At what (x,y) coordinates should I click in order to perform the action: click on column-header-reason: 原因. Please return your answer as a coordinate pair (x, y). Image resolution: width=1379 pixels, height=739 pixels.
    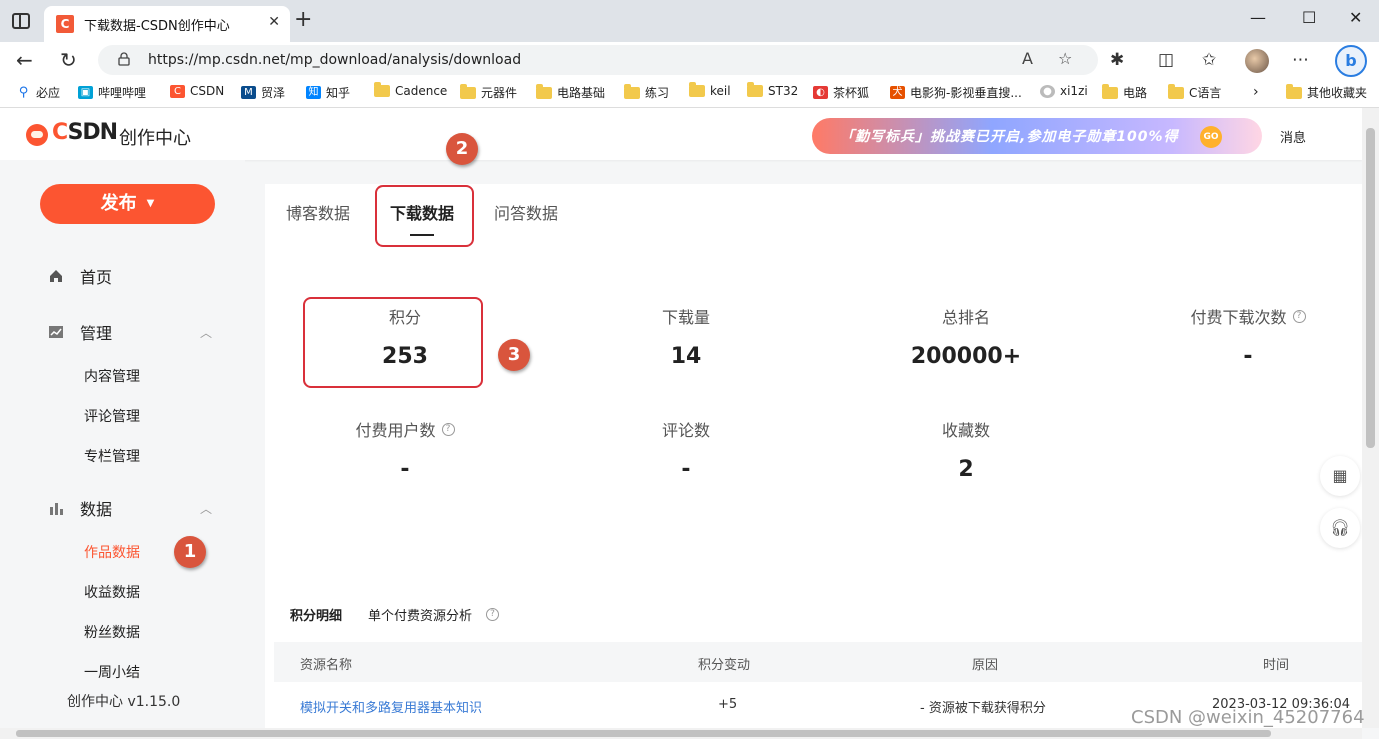
    Looking at the image, I should click on (985, 665).